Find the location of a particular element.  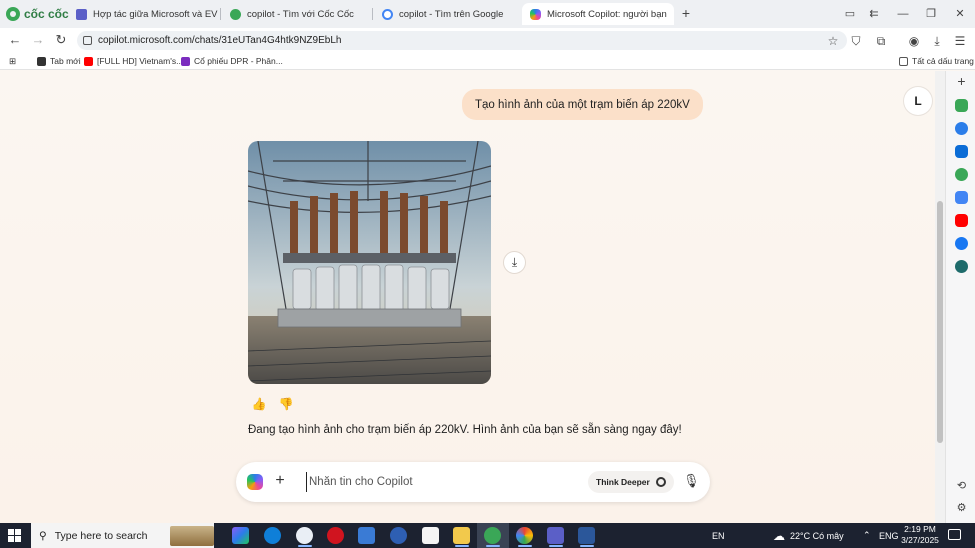

tab-copilot: Microsoft Copilot: người bạn ✕ is located at coordinates (598, 14).